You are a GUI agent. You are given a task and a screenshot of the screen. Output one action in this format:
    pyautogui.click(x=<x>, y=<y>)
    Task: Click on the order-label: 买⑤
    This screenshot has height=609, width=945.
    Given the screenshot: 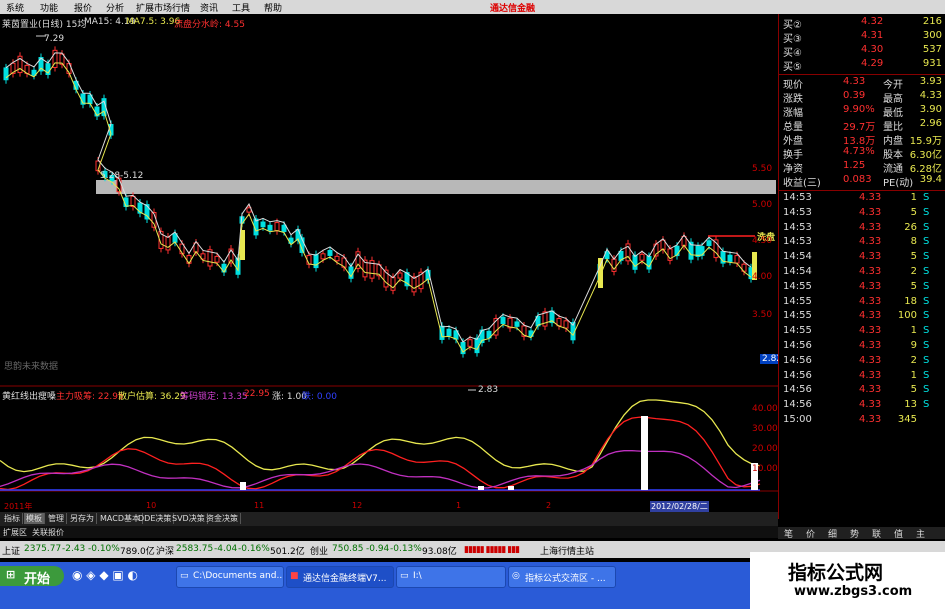 What is the action you would take?
    pyautogui.click(x=792, y=67)
    